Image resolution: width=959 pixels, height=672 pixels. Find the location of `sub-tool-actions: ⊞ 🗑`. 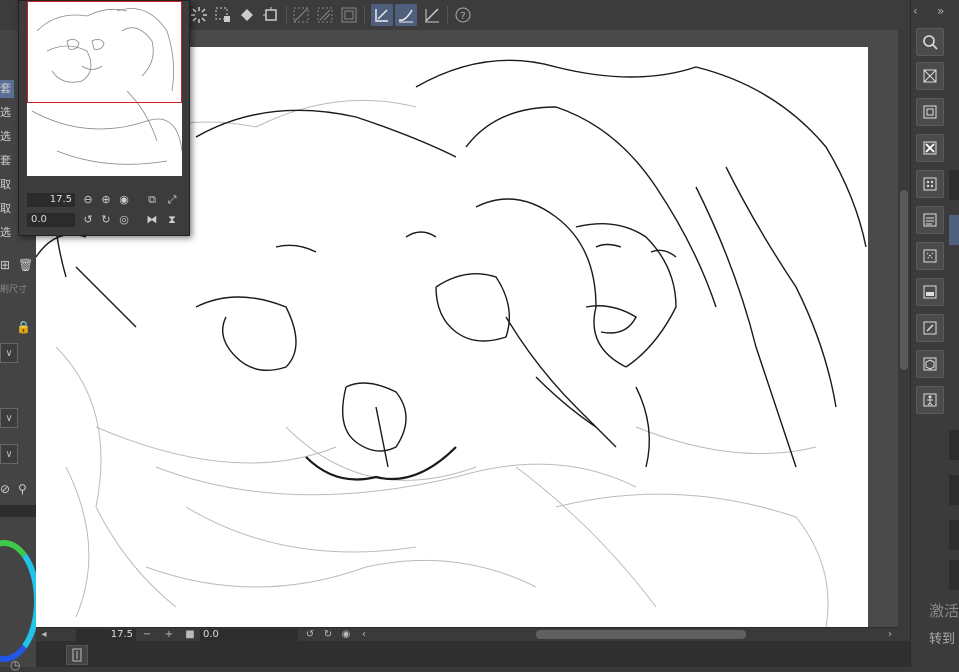

sub-tool-actions: ⊞ 🗑 is located at coordinates (18, 265).